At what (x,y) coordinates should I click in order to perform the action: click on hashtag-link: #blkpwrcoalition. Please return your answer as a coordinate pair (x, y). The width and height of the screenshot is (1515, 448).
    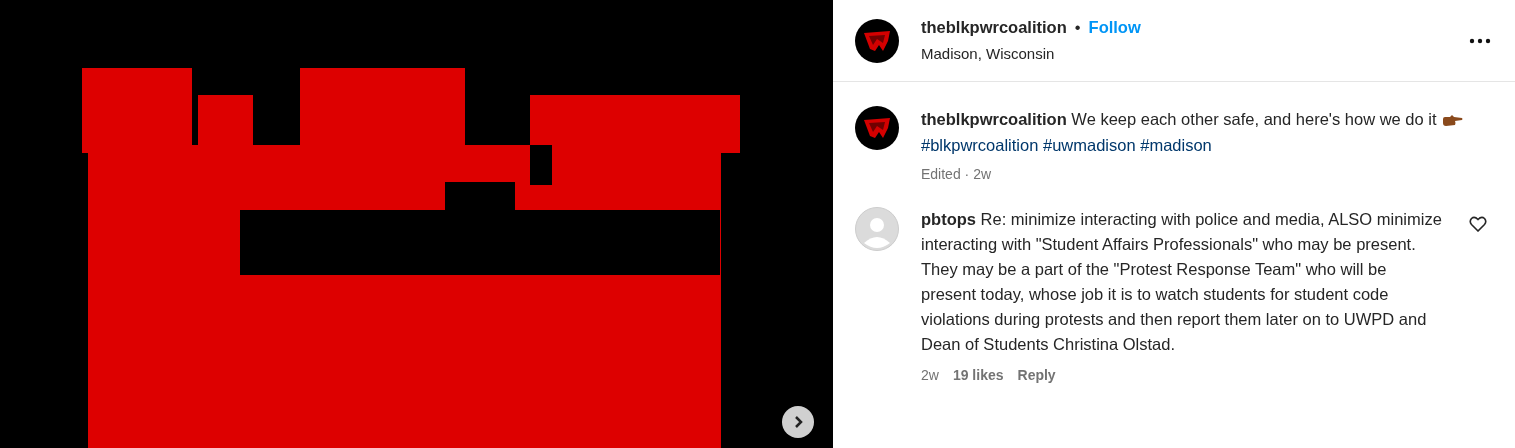
    Looking at the image, I should click on (980, 145).